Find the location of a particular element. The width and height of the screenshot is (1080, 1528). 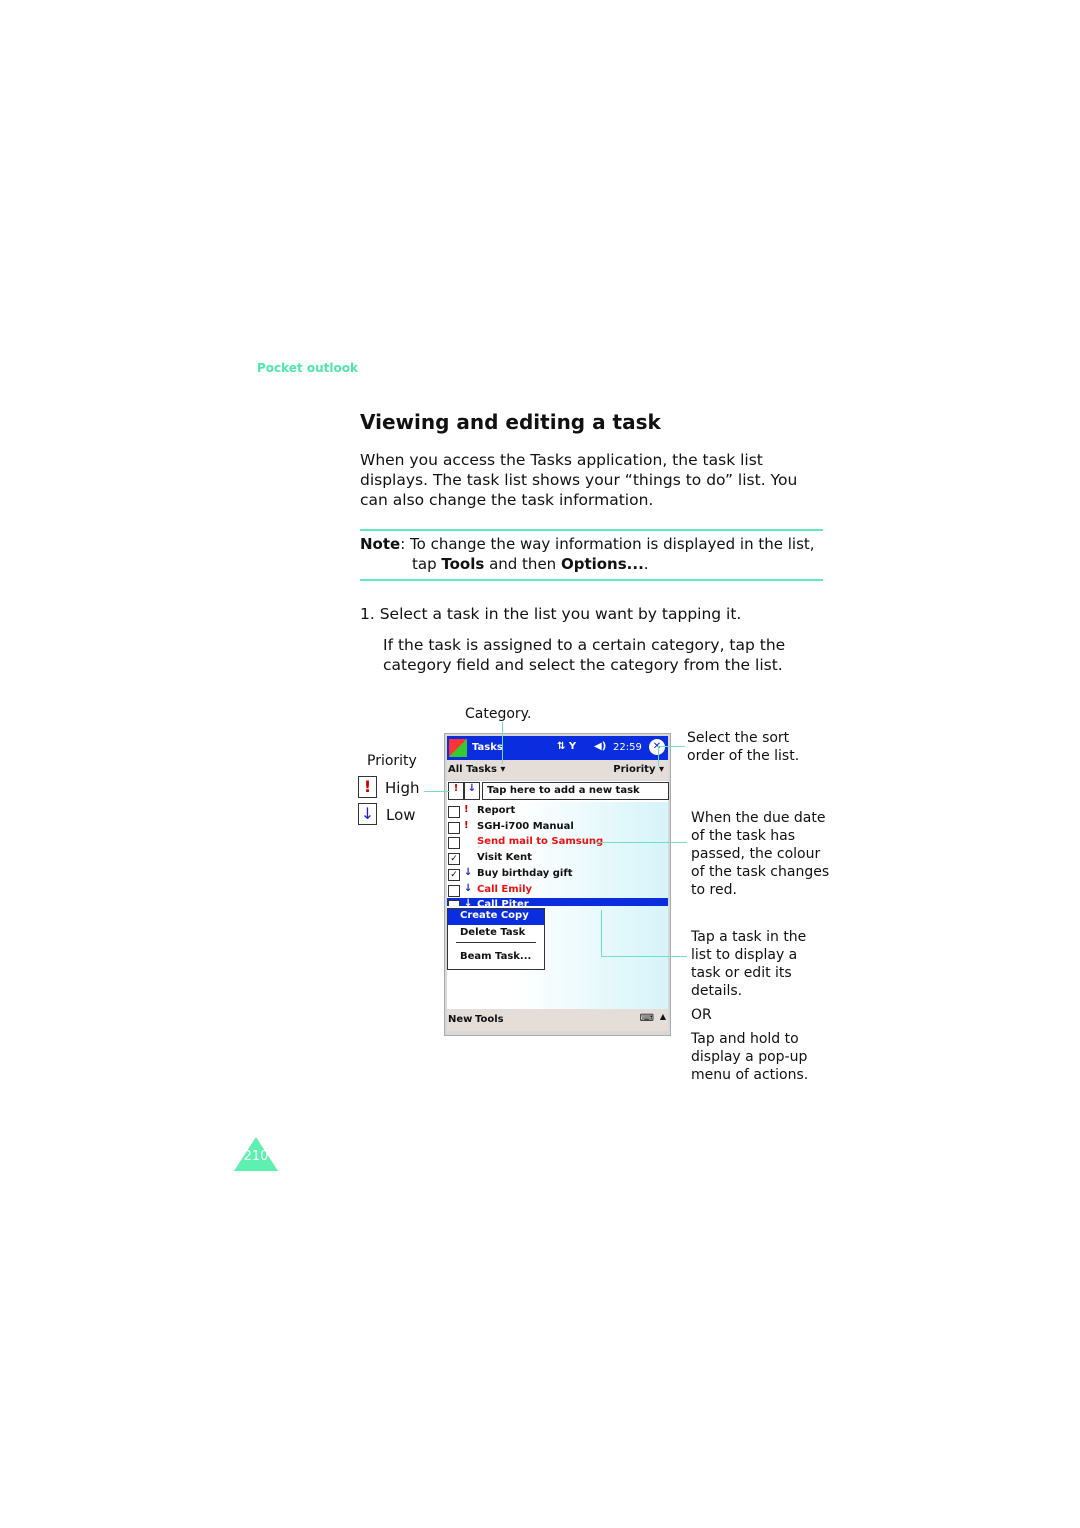

high-priority-toggle: ! is located at coordinates (456, 791).